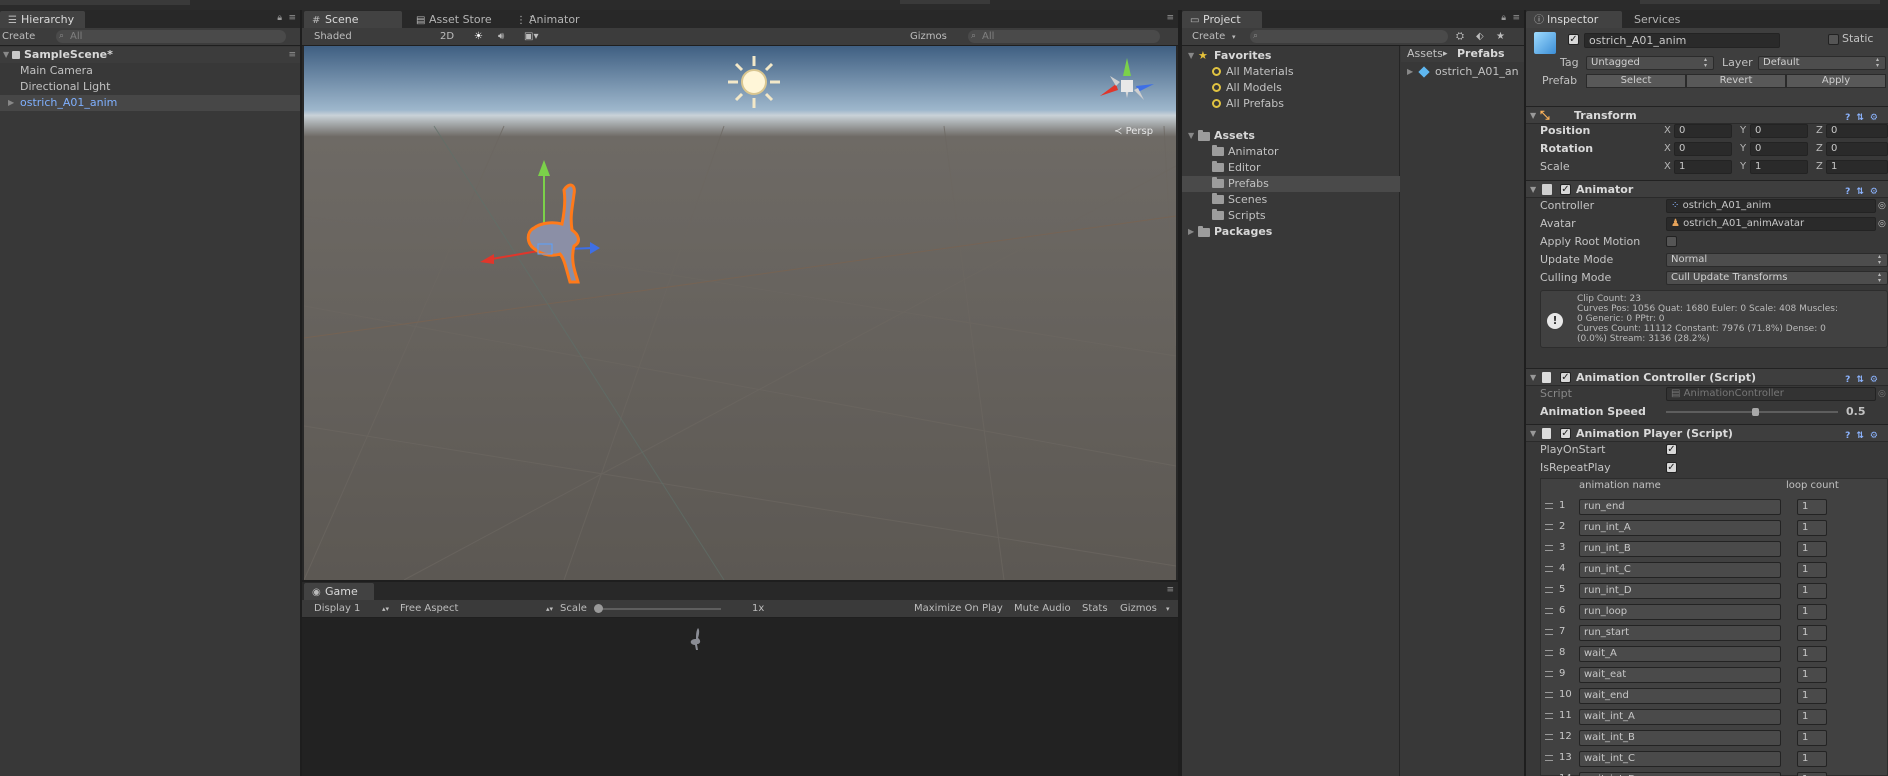  Describe the element at coordinates (1755, 412) in the screenshot. I see `animation-speed-slider-thumb` at that location.